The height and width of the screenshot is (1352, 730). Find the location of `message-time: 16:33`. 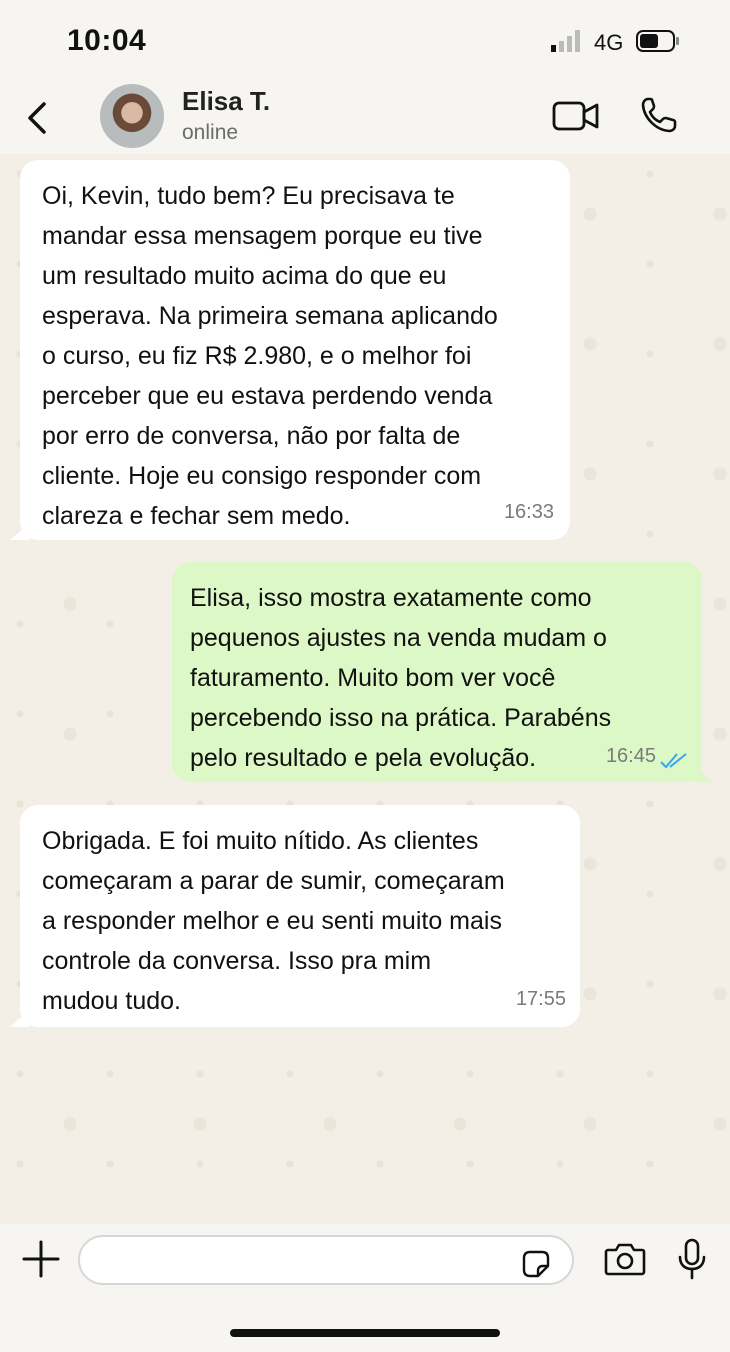

message-time: 16:33 is located at coordinates (528, 512).